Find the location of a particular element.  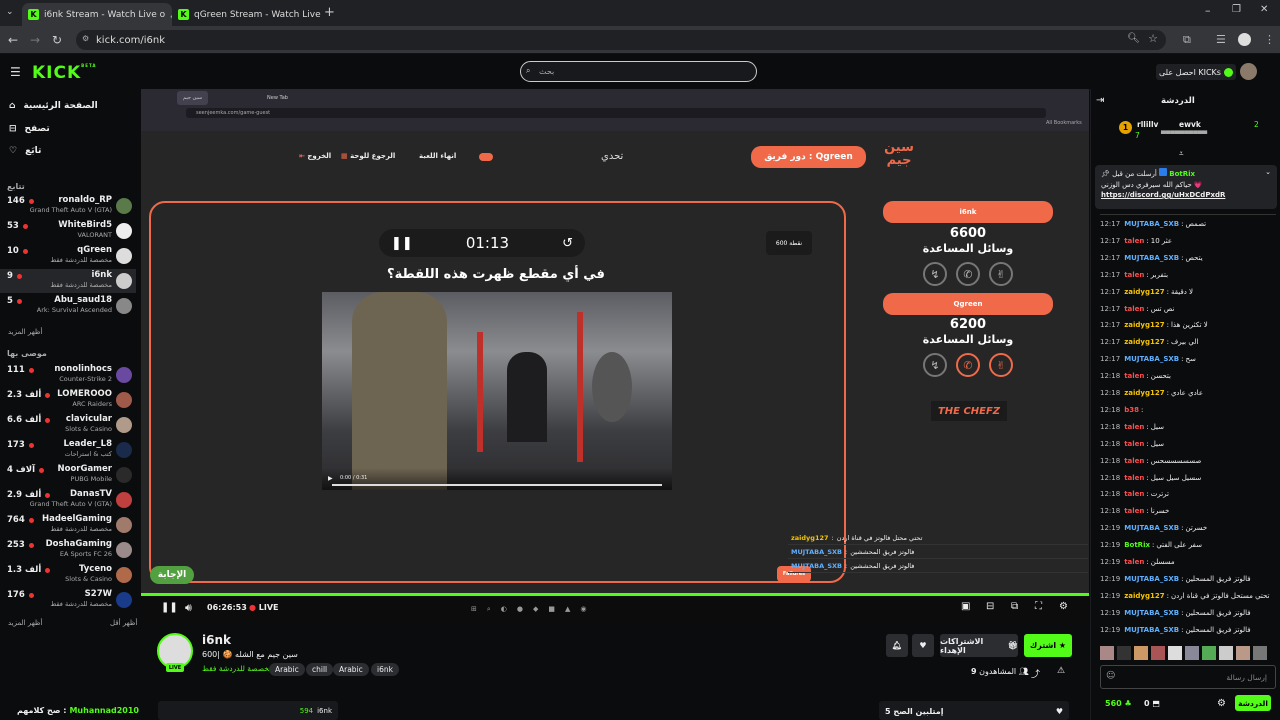

stream-tag: i6nk is located at coordinates (385, 669).